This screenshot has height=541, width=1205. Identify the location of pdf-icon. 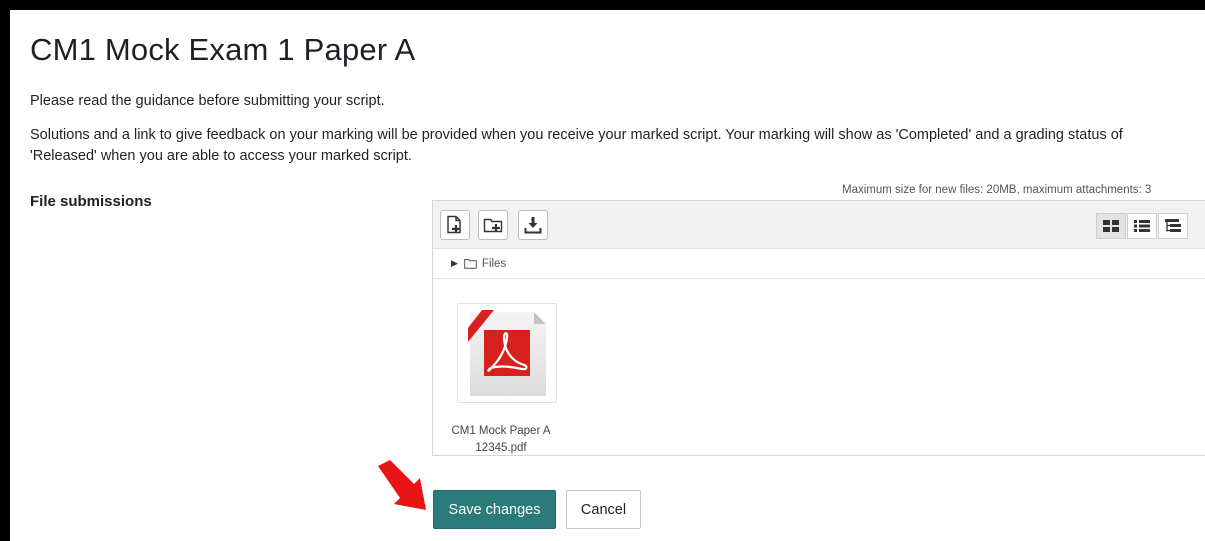
(507, 353).